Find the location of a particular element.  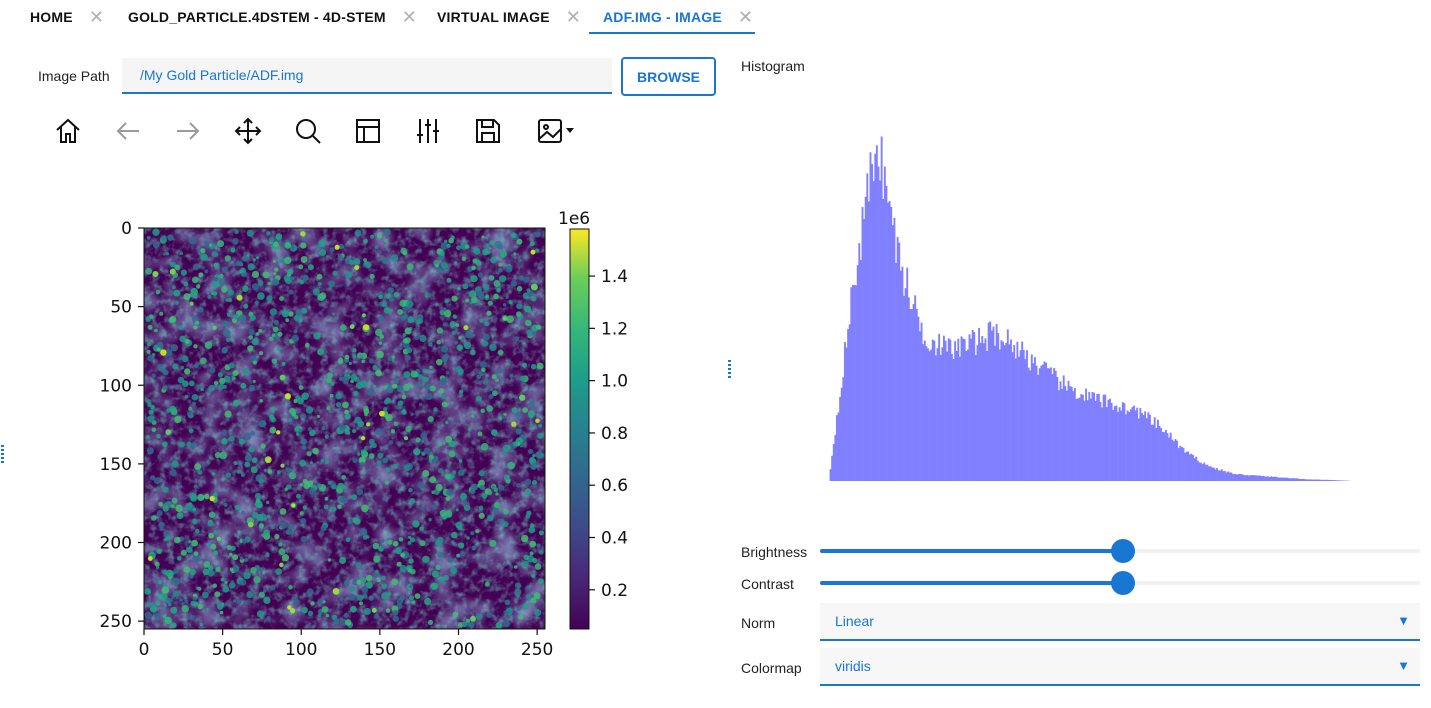

colorbar-ticks: 0.2 0.4 0.6 0.8 1.0 1.2 1.4 is located at coordinates (608, 434).